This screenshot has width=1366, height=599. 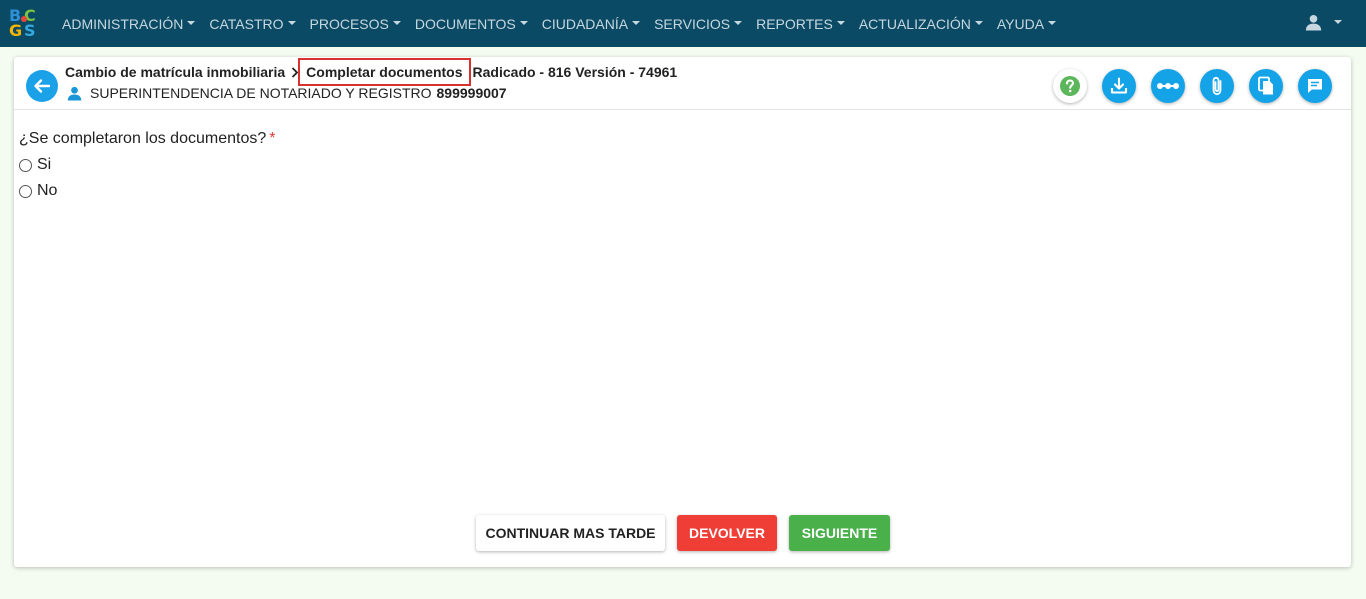 What do you see at coordinates (295, 72) in the screenshot?
I see `chevron-right-icon` at bounding box center [295, 72].